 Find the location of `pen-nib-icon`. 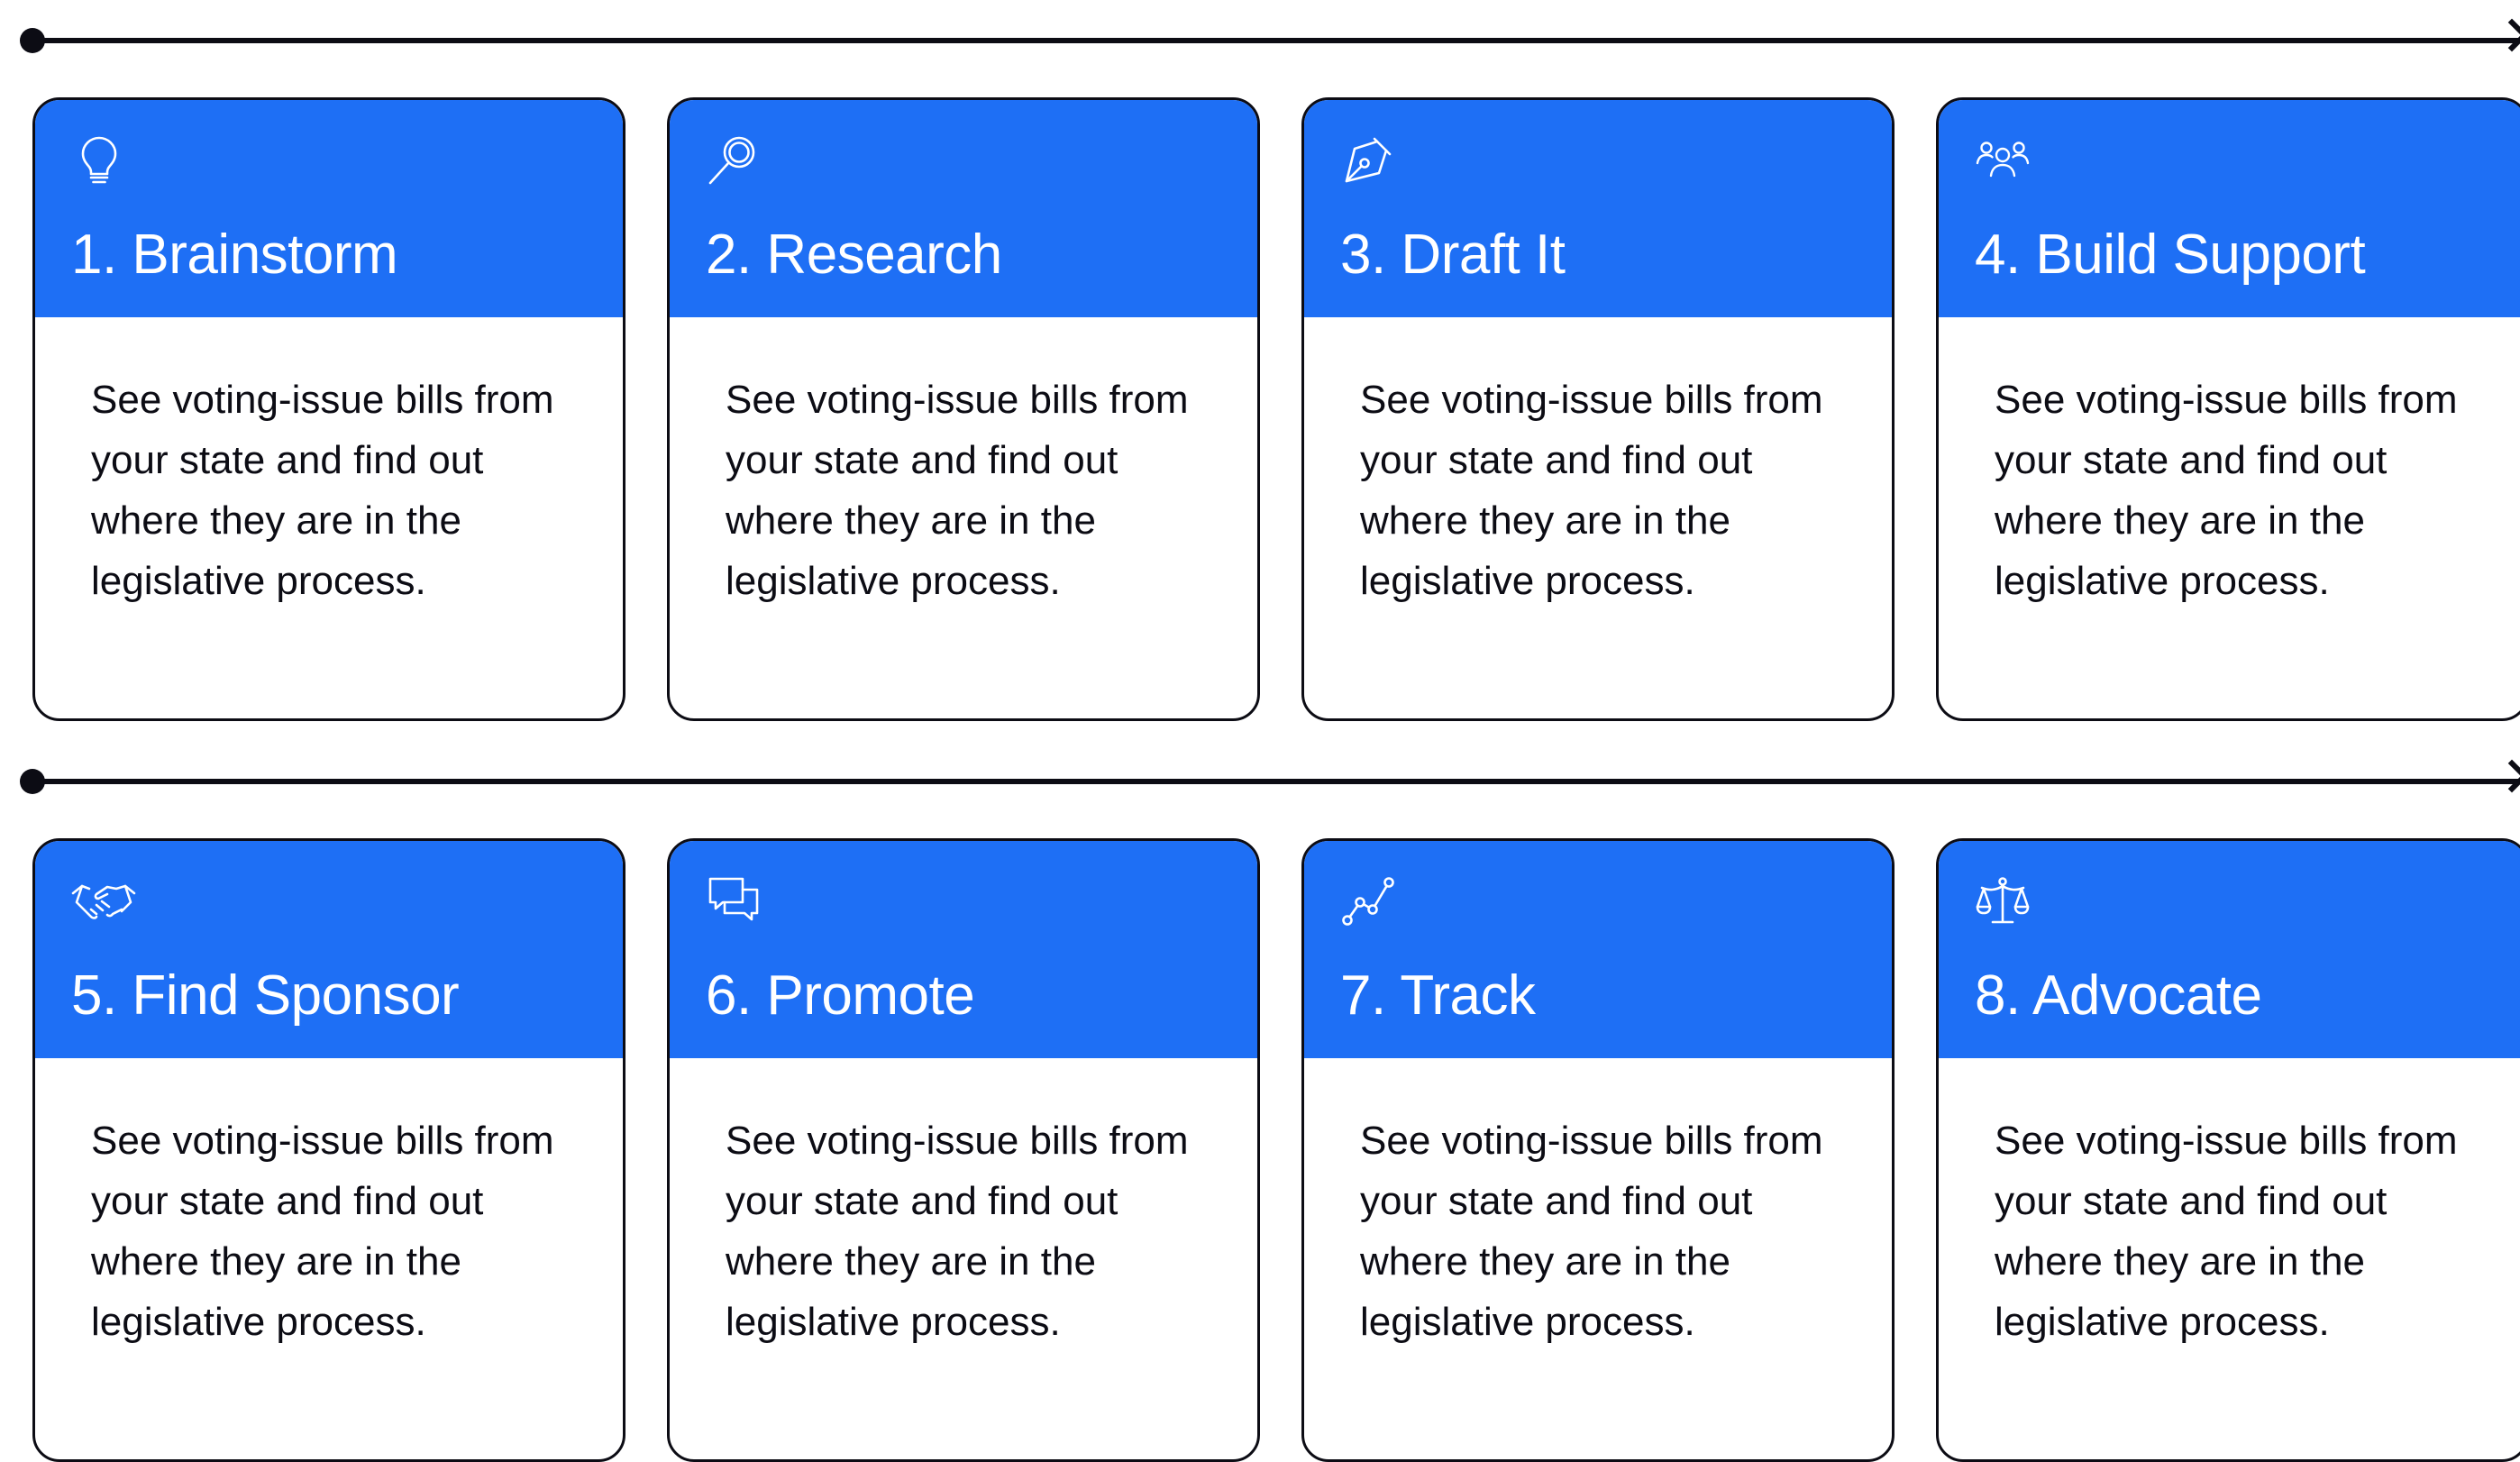

pen-nib-icon is located at coordinates (1368, 160).